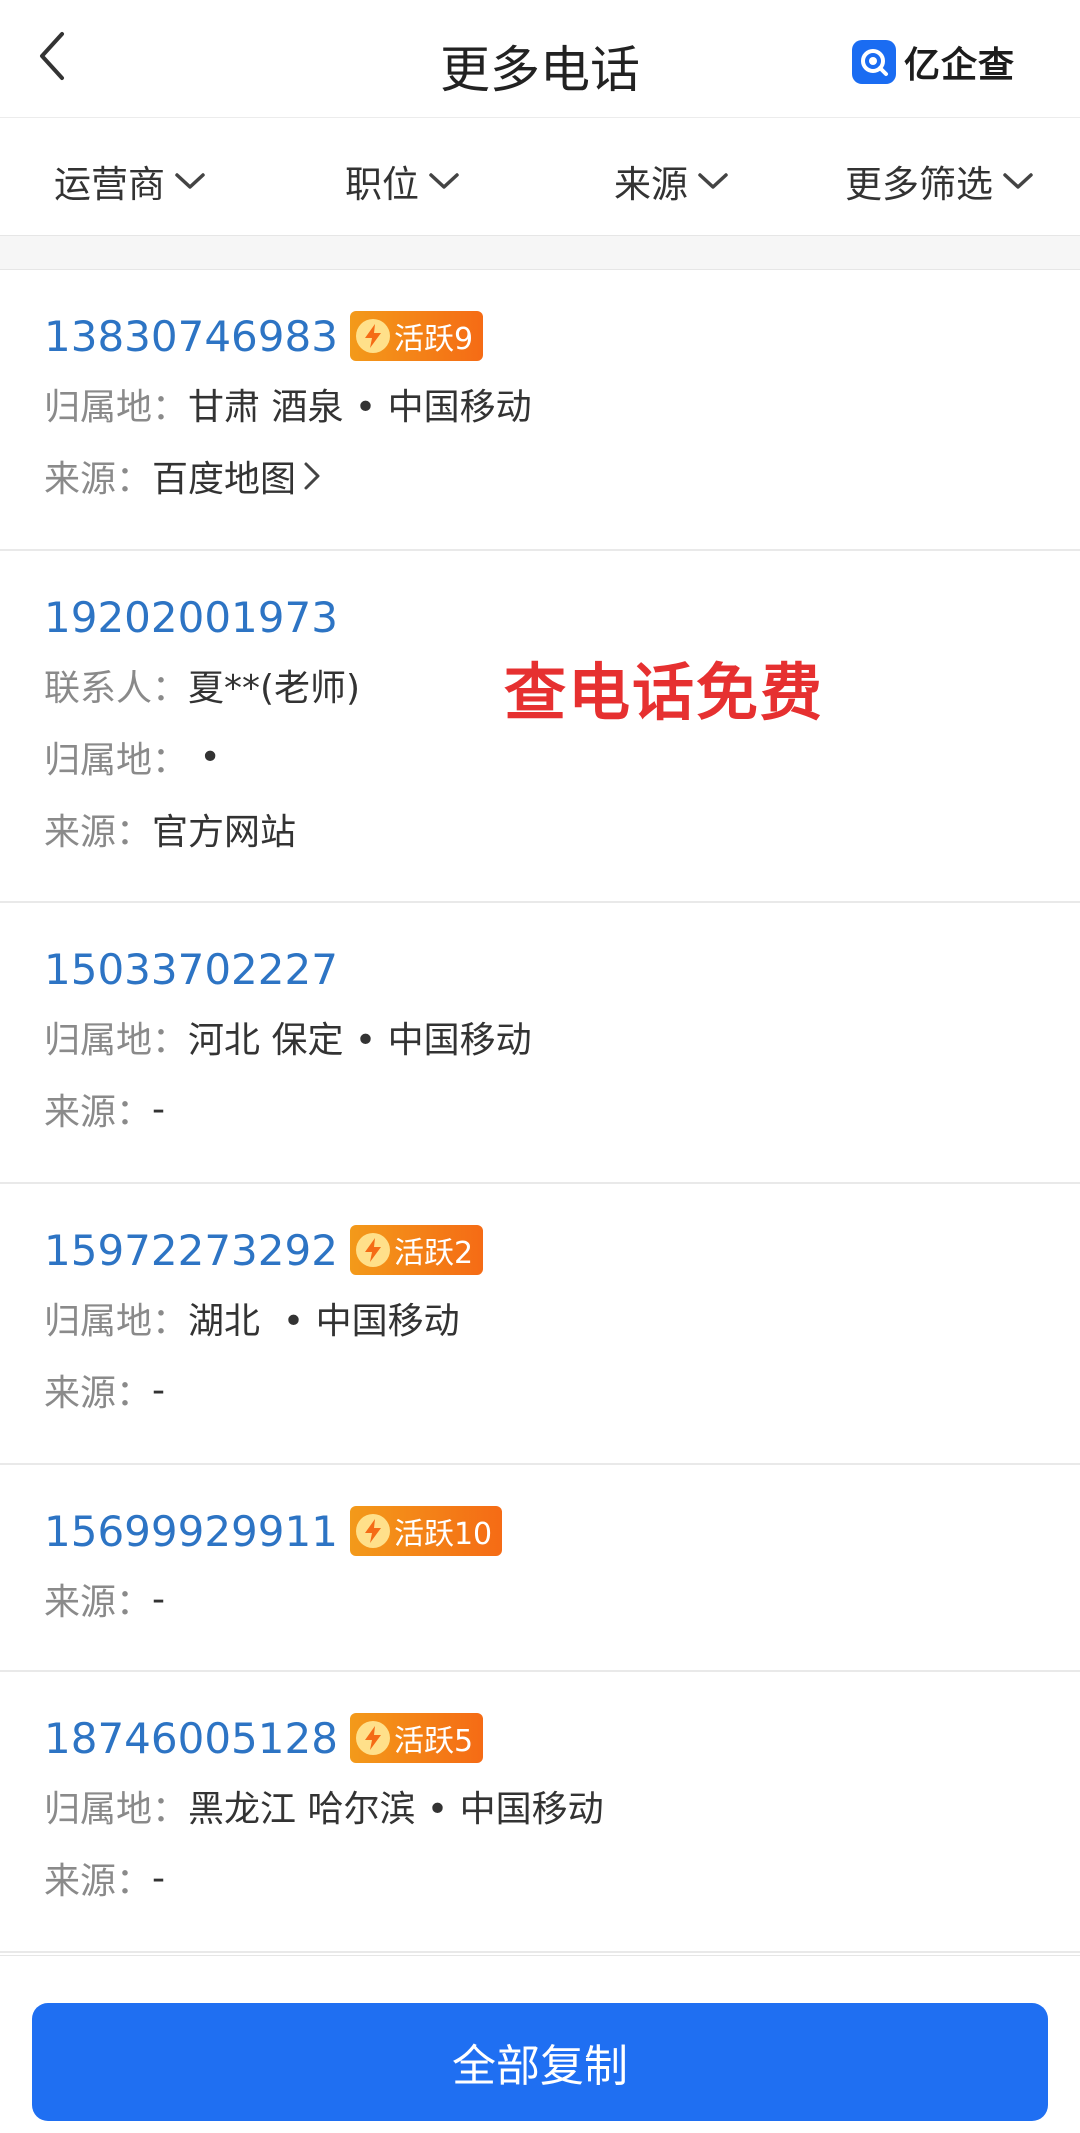 The image size is (1080, 2133). What do you see at coordinates (433, 339) in the screenshot?
I see `active-badge-label: 活跃9` at bounding box center [433, 339].